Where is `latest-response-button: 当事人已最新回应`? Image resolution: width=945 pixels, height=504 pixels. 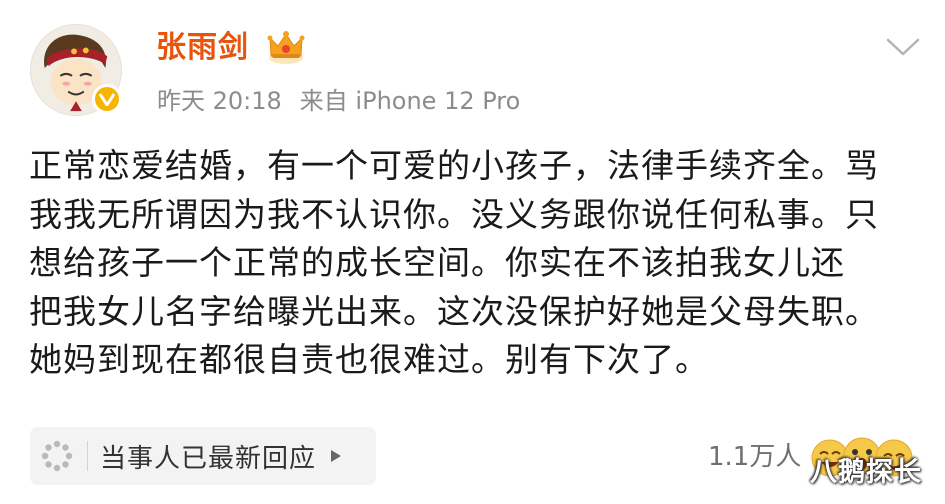
latest-response-button: 当事人已最新回应 is located at coordinates (203, 456).